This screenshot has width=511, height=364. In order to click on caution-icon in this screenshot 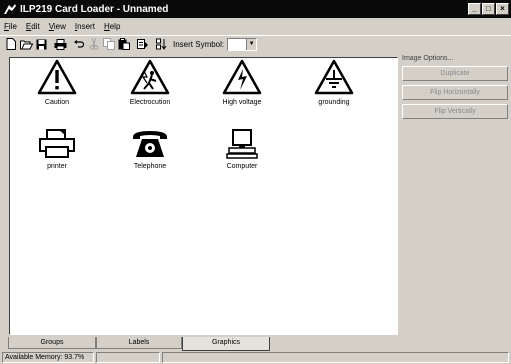, I will do `click(57, 77)`.